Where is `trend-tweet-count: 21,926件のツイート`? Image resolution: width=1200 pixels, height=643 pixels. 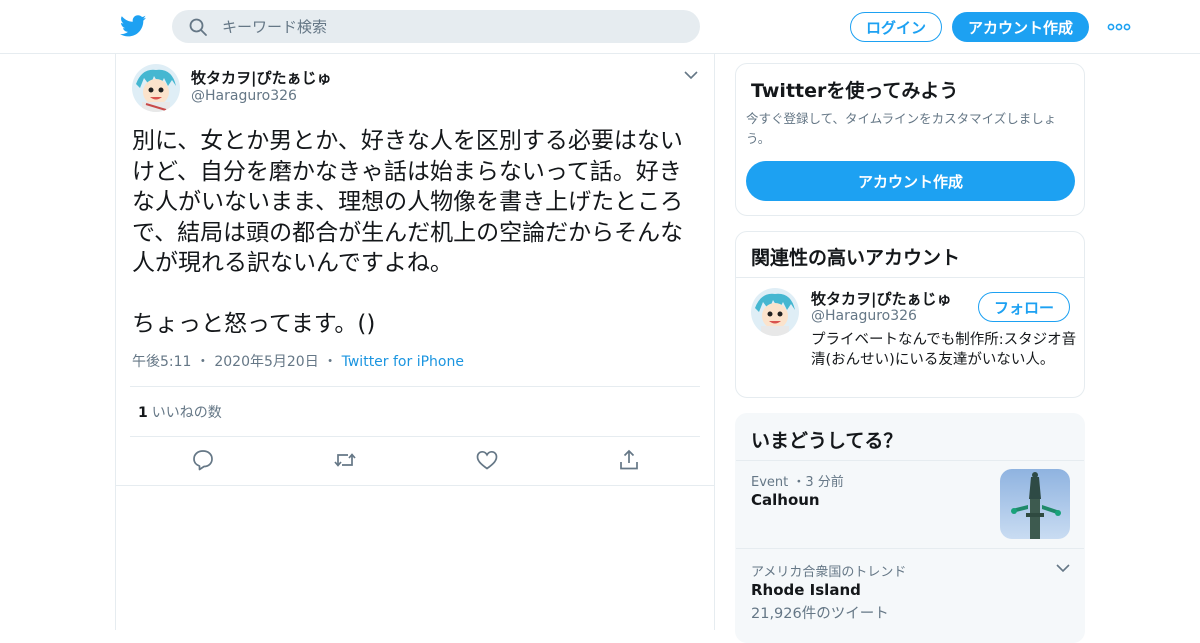 trend-tweet-count: 21,926件のツイート is located at coordinates (820, 614).